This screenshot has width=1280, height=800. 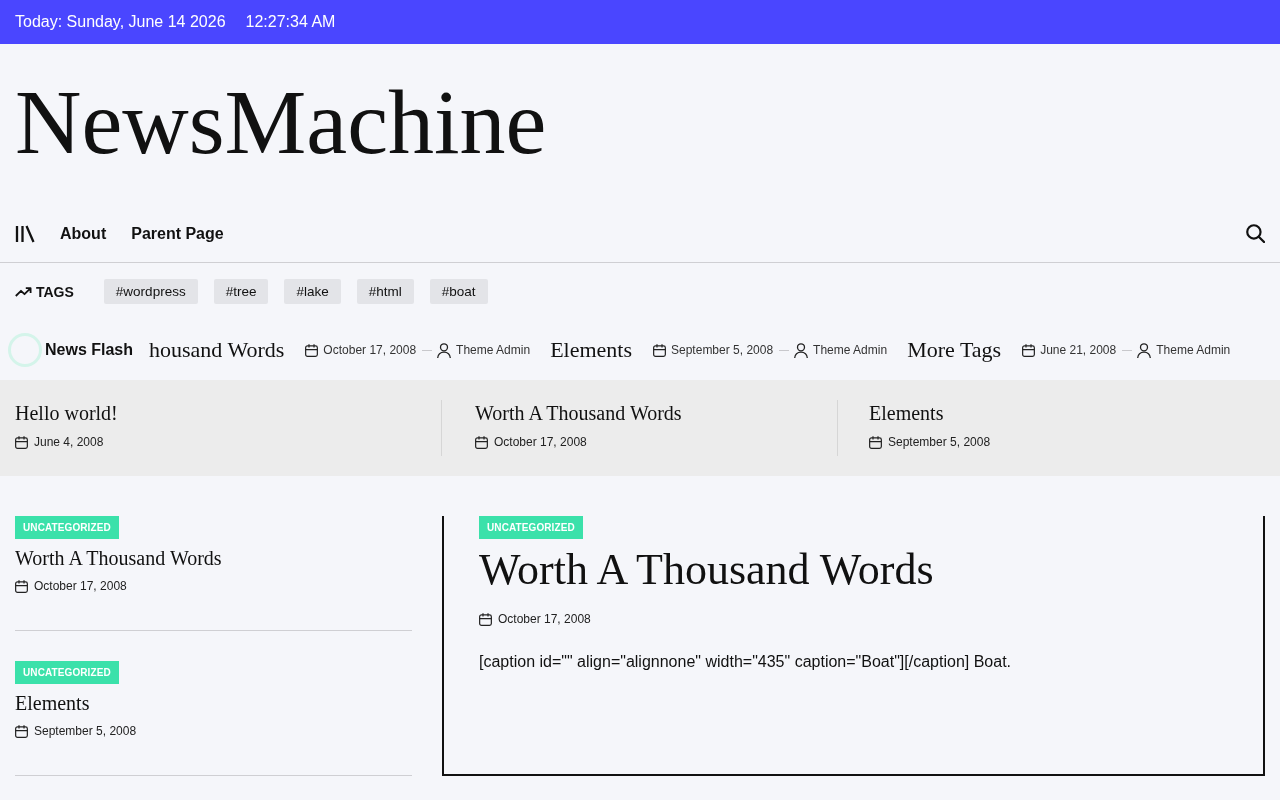 What do you see at coordinates (745, 661) in the screenshot?
I see `article-excerpt: [caption id="" align="alignnone" width="435" caption="Boat"][/caption] Boat.` at bounding box center [745, 661].